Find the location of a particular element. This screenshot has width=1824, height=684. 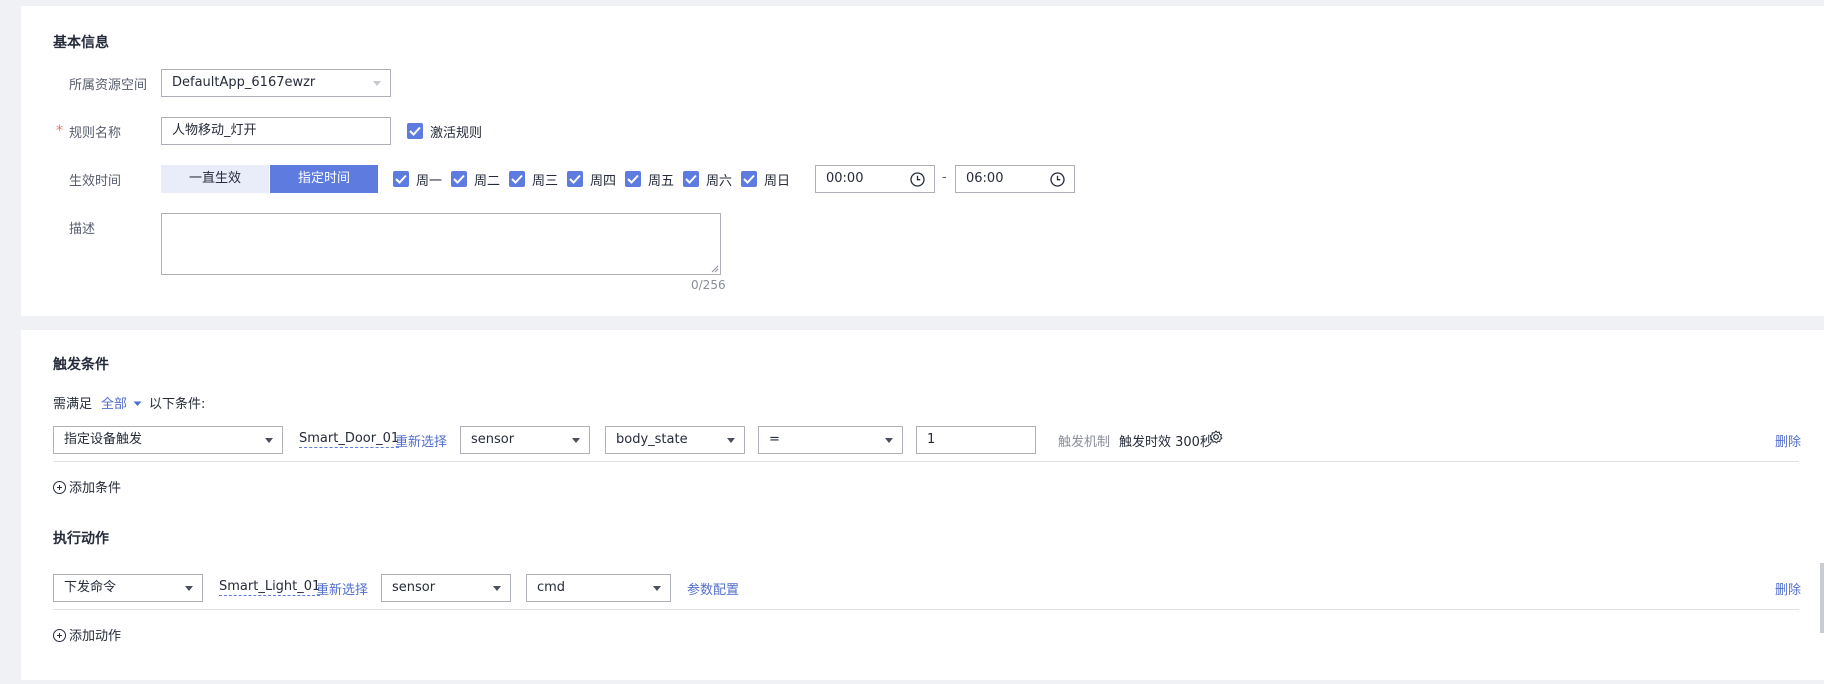

trigger-compare-value: 1 is located at coordinates (931, 439).